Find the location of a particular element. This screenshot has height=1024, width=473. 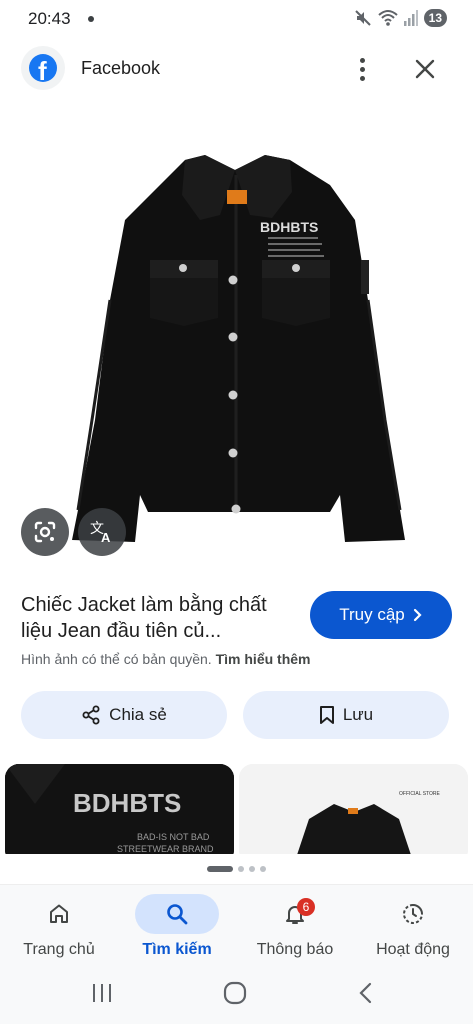

nav-search-pill is located at coordinates (177, 914).